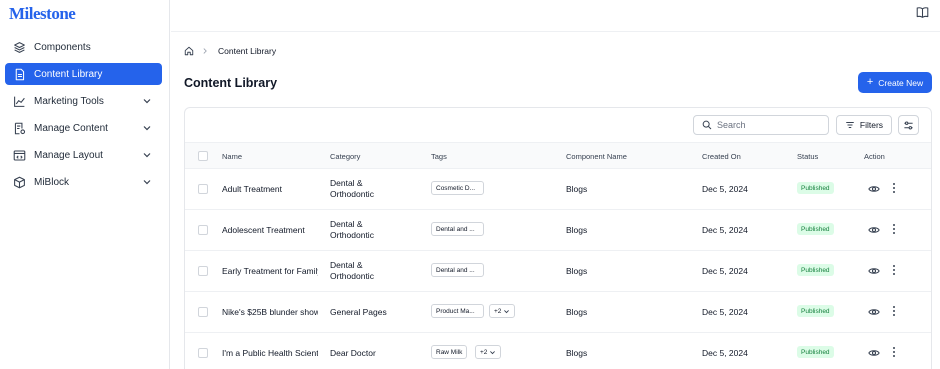 The width and height of the screenshot is (940, 369). What do you see at coordinates (270, 189) in the screenshot?
I see `row-name: Adult Treatment` at bounding box center [270, 189].